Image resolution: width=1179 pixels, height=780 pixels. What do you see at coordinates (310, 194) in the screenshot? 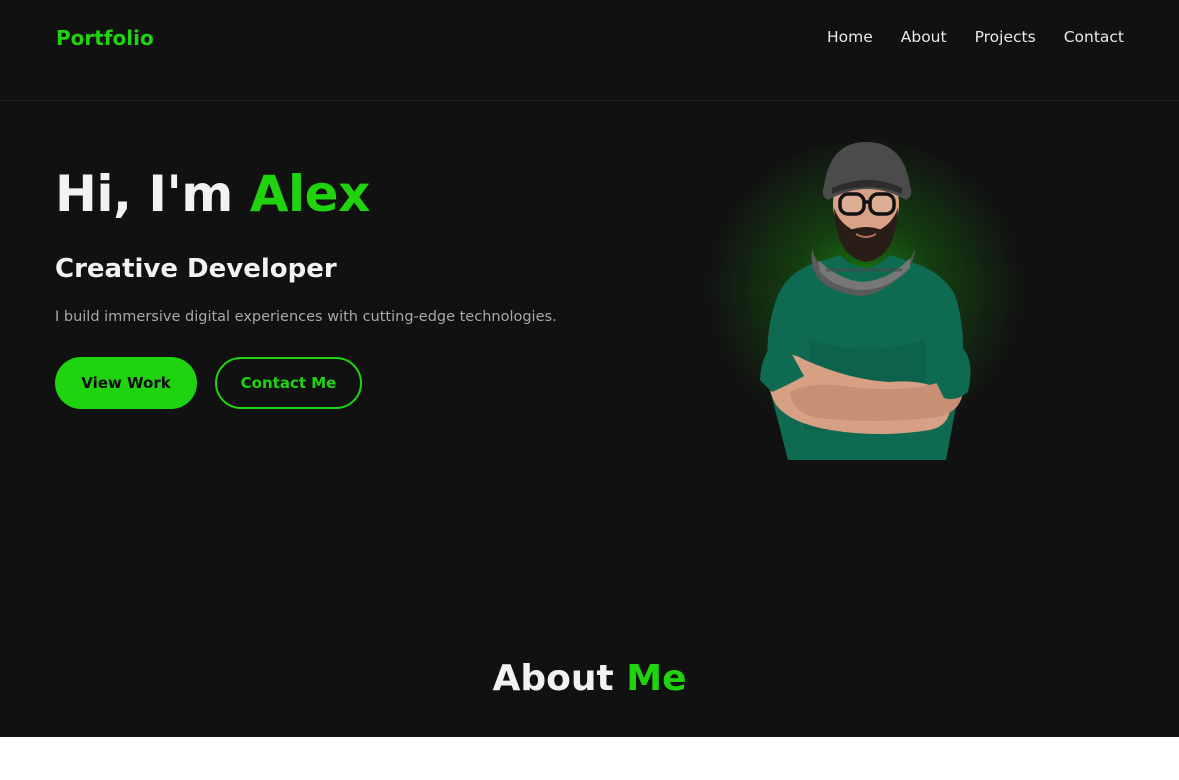
I see `hero-name: Alex` at bounding box center [310, 194].